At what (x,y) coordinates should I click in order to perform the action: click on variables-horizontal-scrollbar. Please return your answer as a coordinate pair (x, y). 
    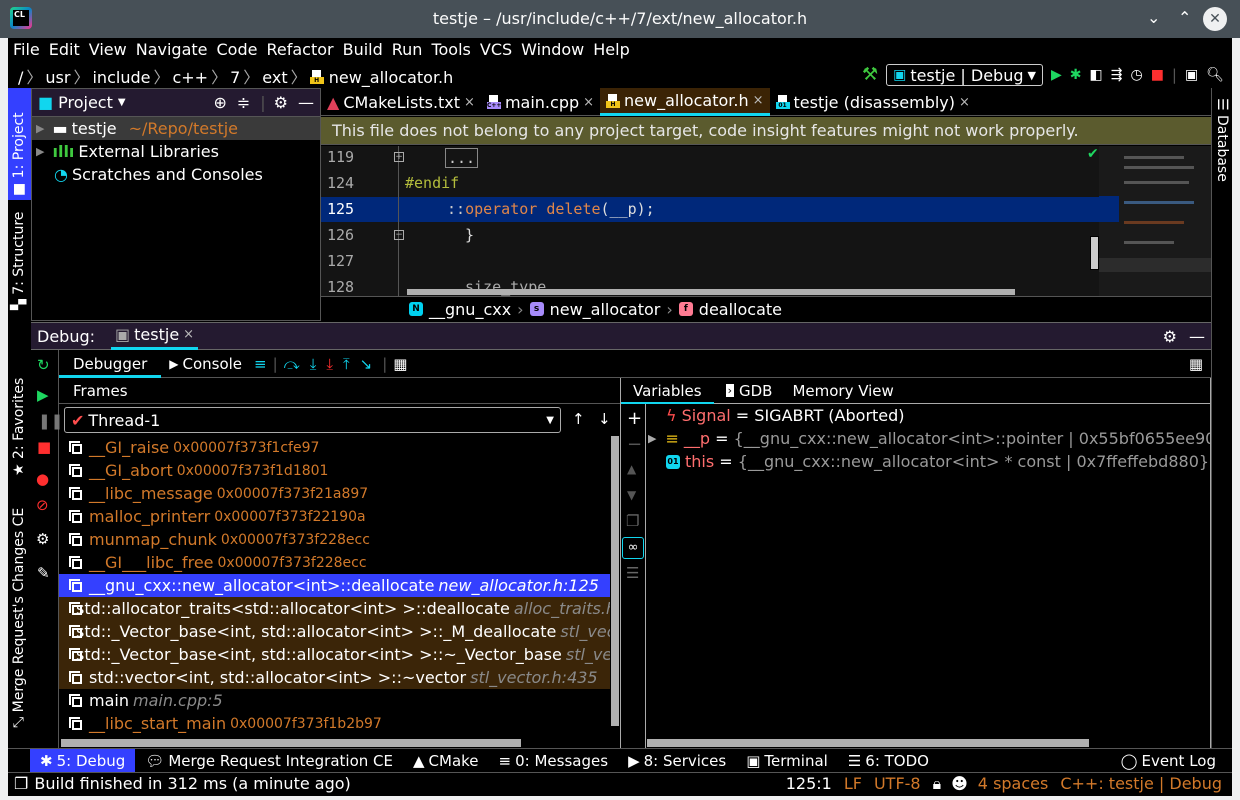
    Looking at the image, I should click on (868, 743).